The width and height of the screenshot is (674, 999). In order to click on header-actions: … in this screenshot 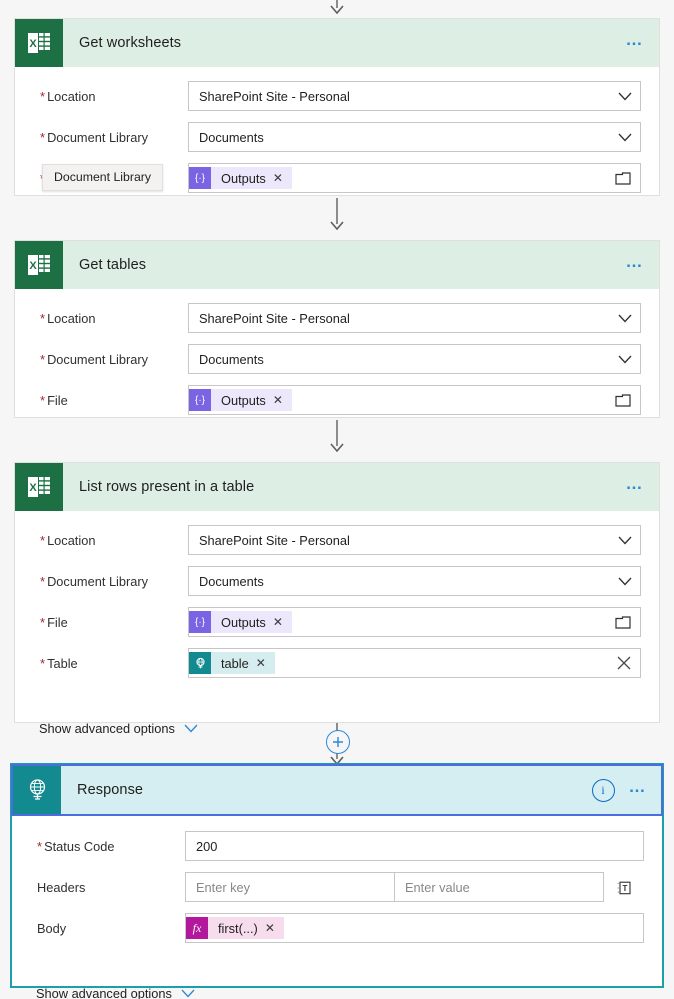, I will do `click(643, 485)`.